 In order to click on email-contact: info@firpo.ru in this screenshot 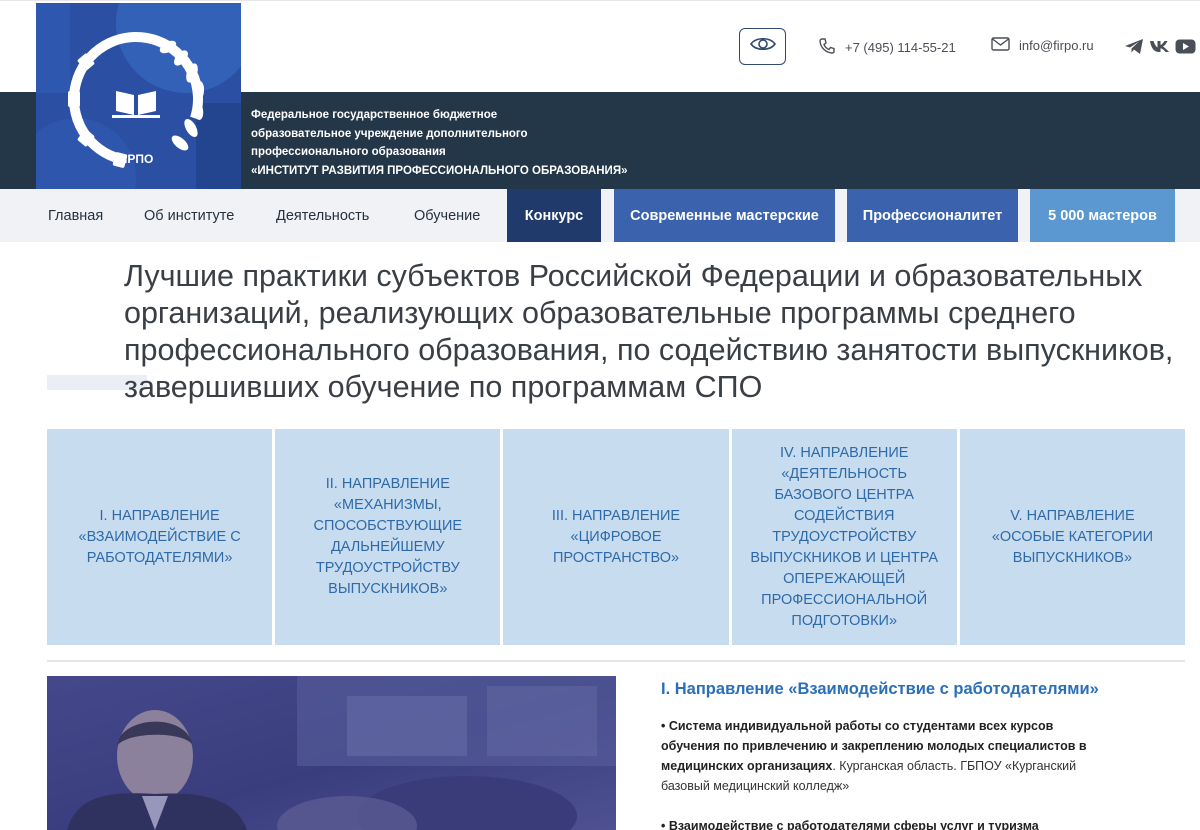, I will do `click(1042, 45)`.